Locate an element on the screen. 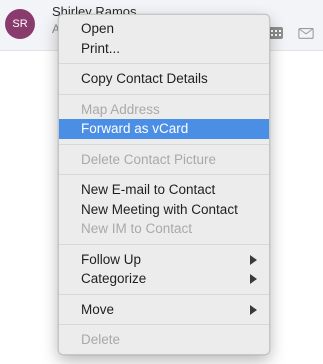 The image size is (323, 364). menu-item-move: Move is located at coordinates (164, 310).